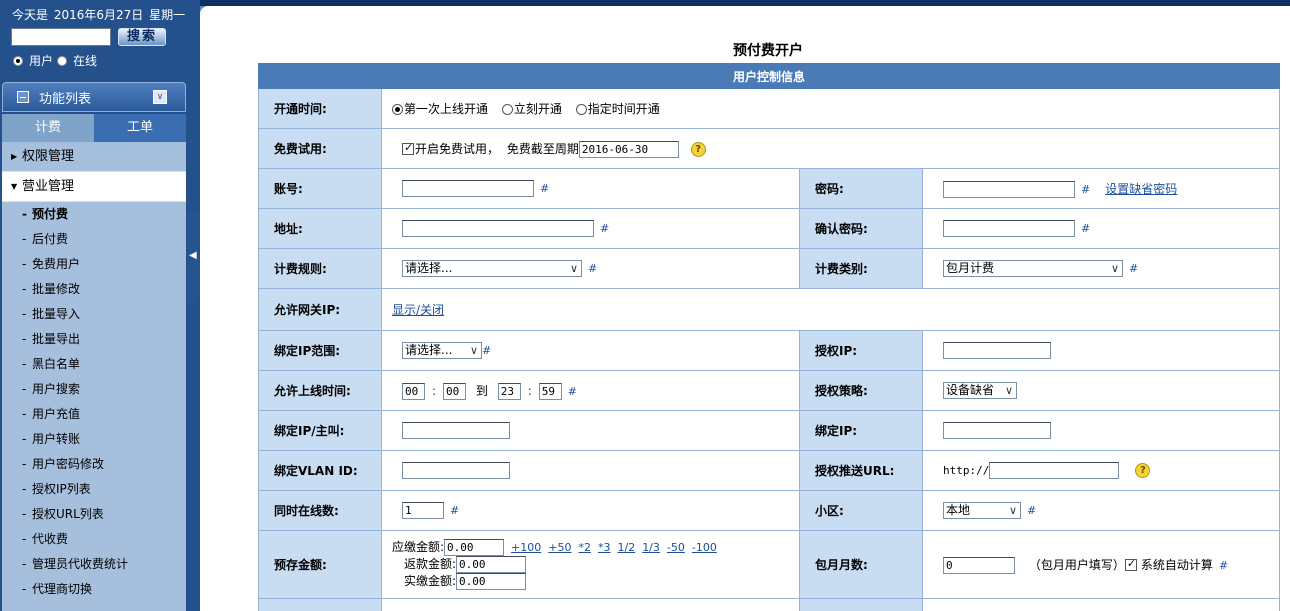 Image resolution: width=1290 pixels, height=611 pixels. What do you see at coordinates (94, 314) in the screenshot?
I see `sidebar-item: 批量导入` at bounding box center [94, 314].